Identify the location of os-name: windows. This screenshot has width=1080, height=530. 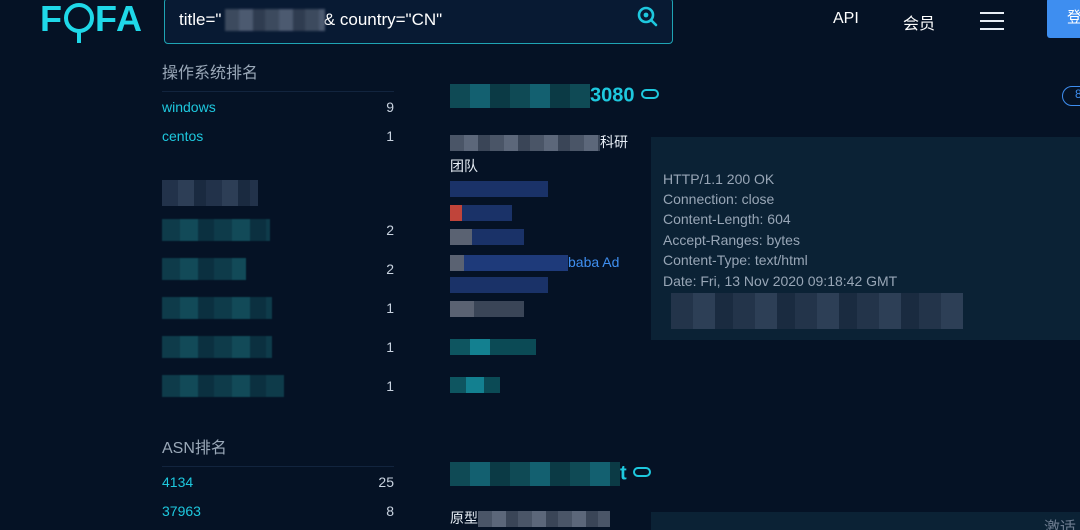
(189, 107).